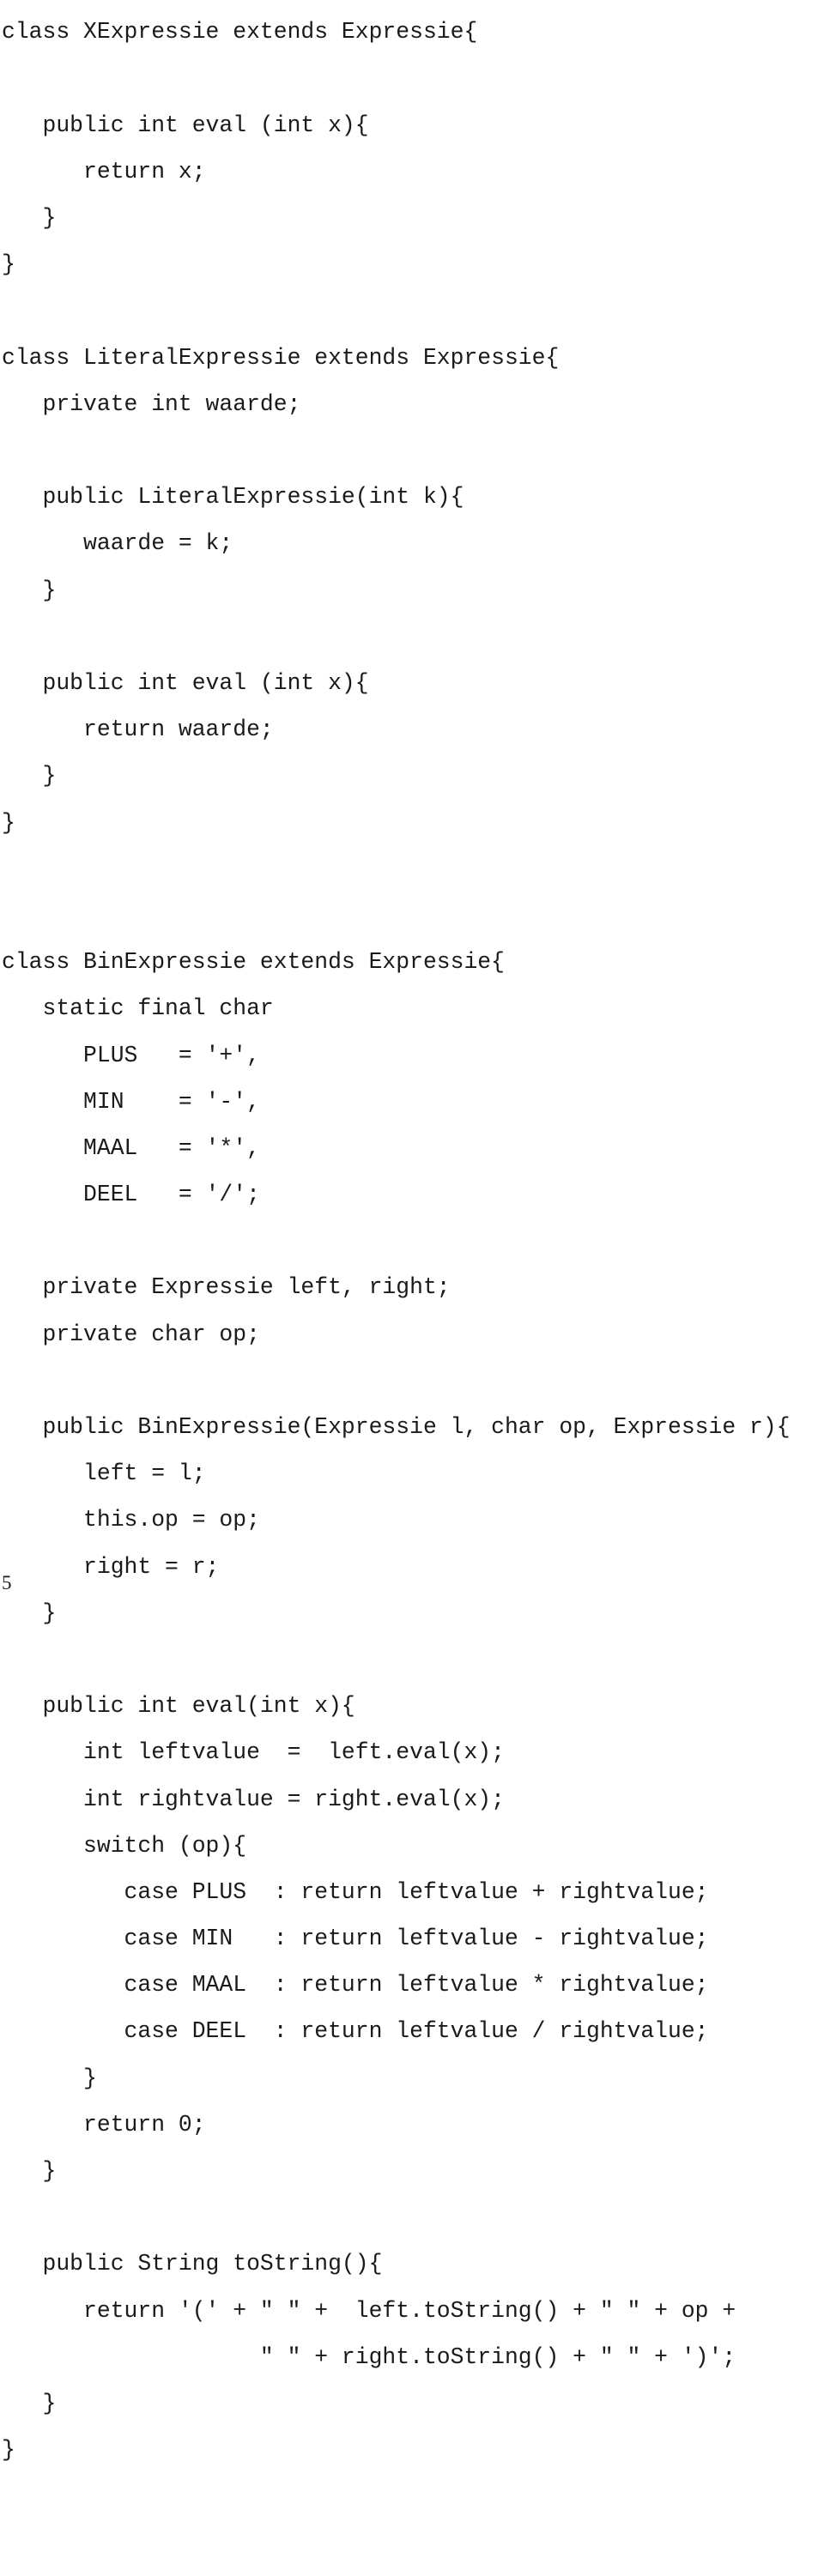 The image size is (824, 2576). Describe the element at coordinates (253, 1752) in the screenshot. I see `code-line: int leftvalue = left.eval(x);` at that location.